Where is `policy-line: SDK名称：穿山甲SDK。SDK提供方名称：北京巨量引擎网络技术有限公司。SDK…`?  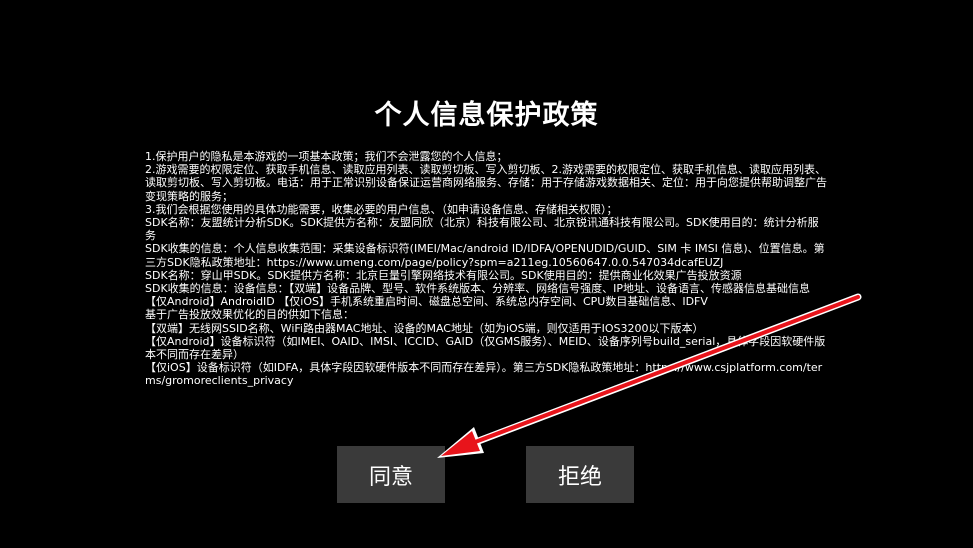
policy-line: SDK名称：穿山甲SDK。SDK提供方名称：北京巨量引擎网络技术有限公司。SDK… is located at coordinates (443, 275).